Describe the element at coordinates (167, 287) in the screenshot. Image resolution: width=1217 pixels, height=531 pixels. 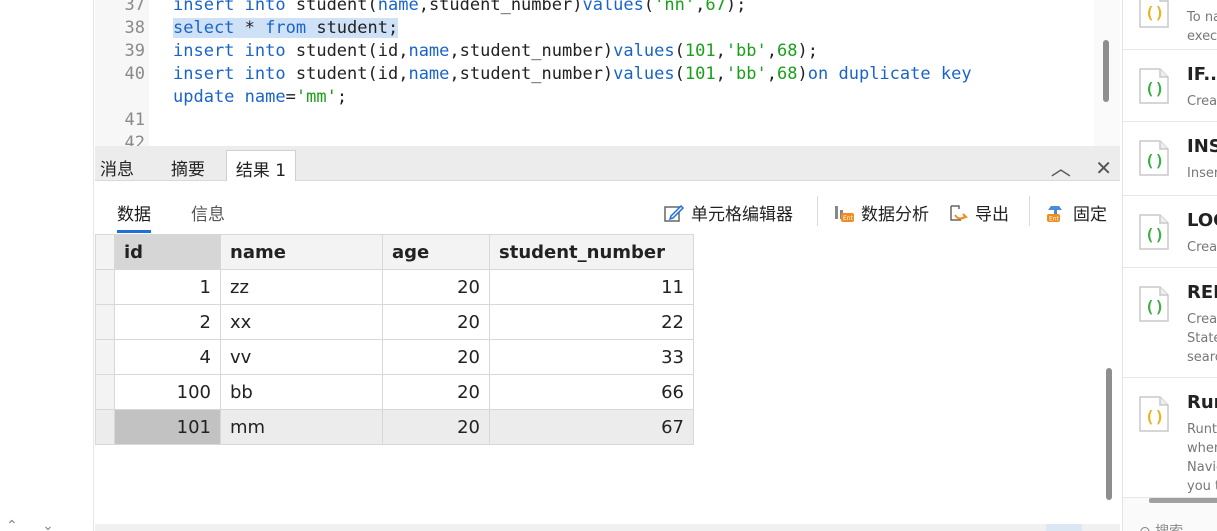
I see `cell-id: 1` at that location.